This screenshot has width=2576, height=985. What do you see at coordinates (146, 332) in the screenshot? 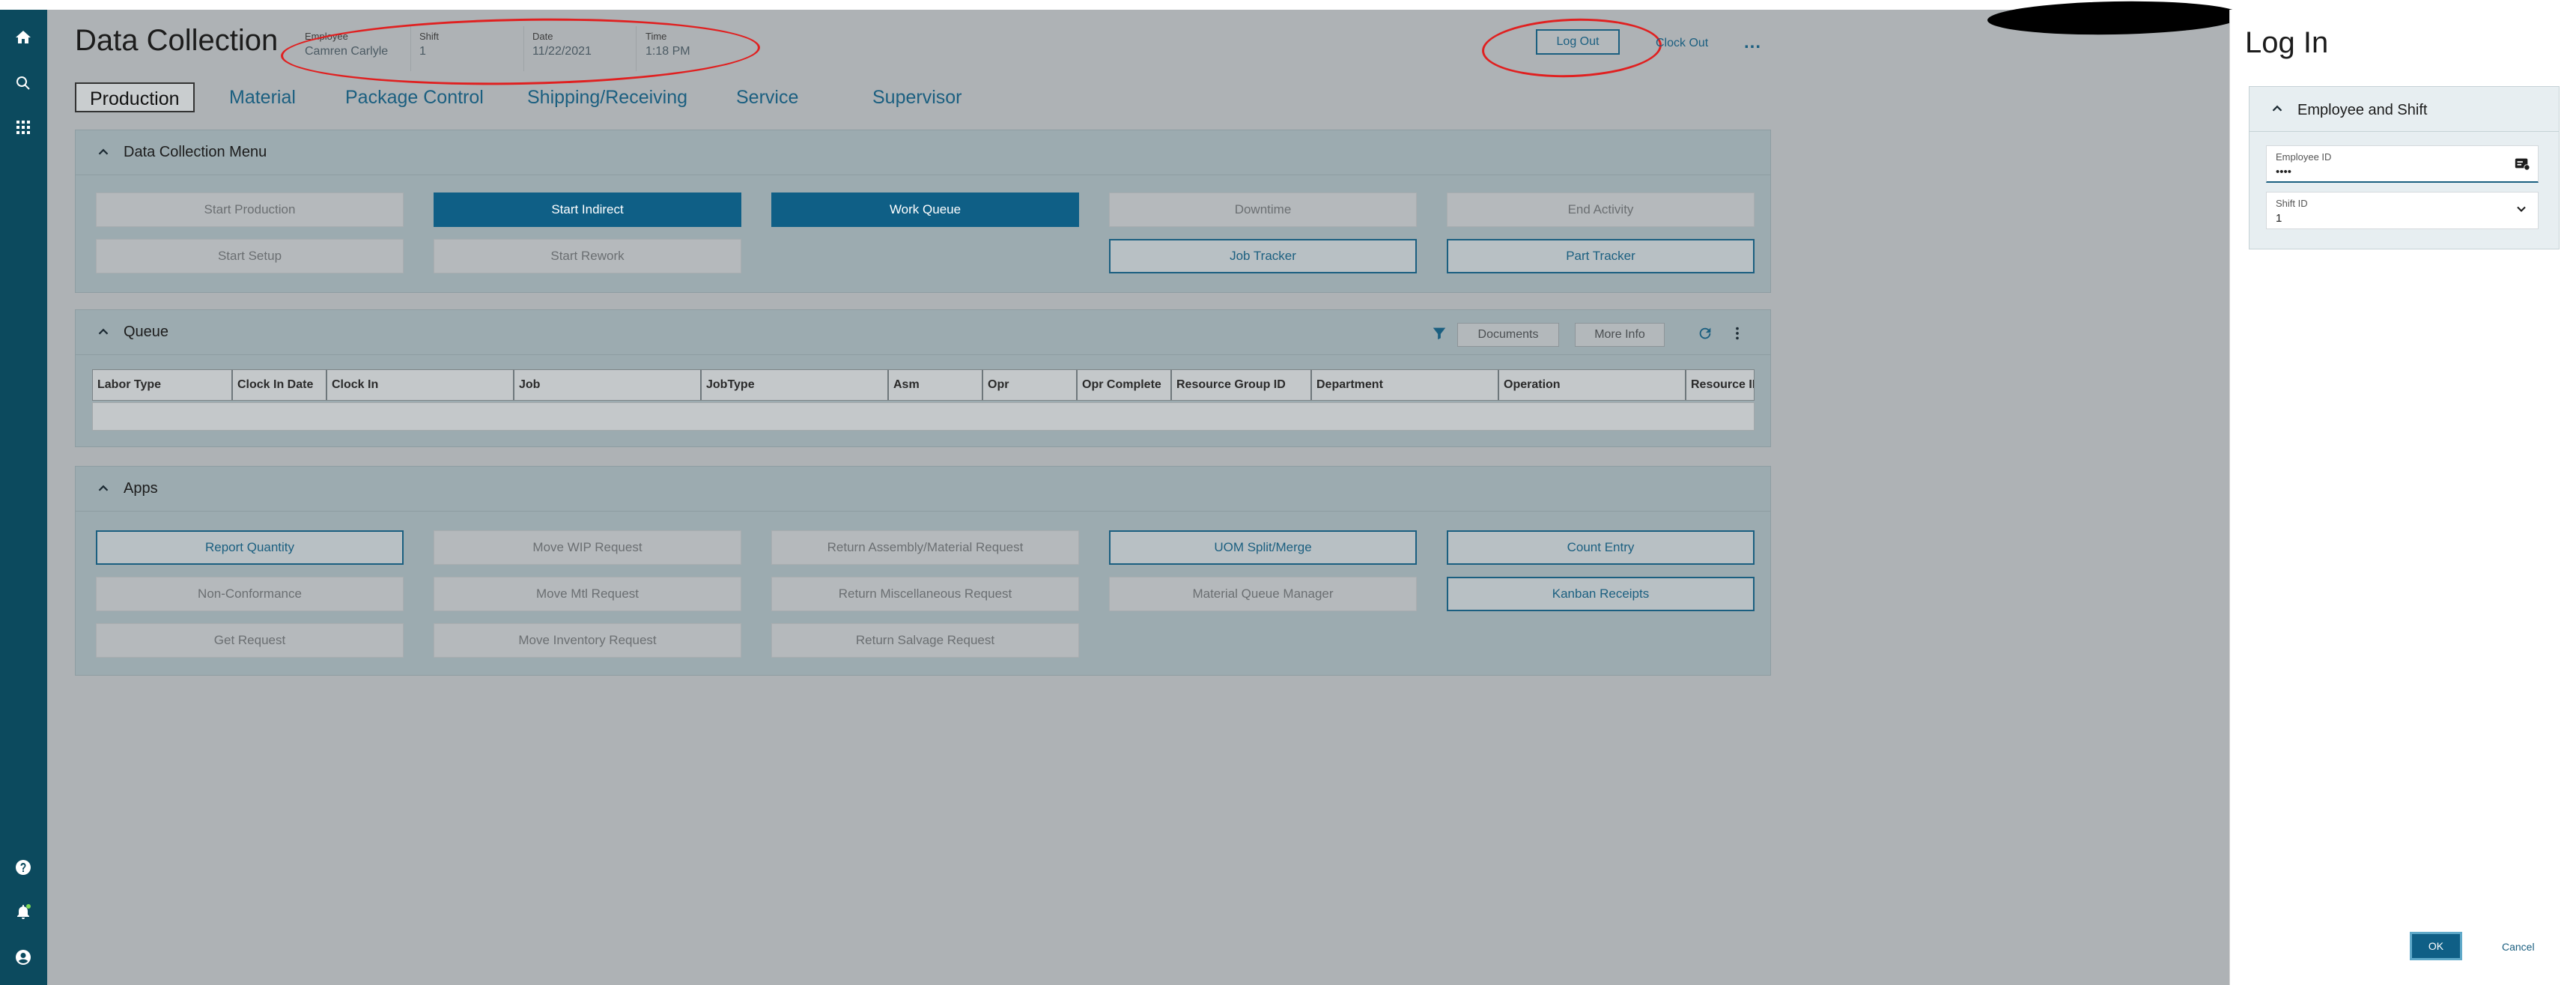
I see `panel-title: Queue` at bounding box center [146, 332].